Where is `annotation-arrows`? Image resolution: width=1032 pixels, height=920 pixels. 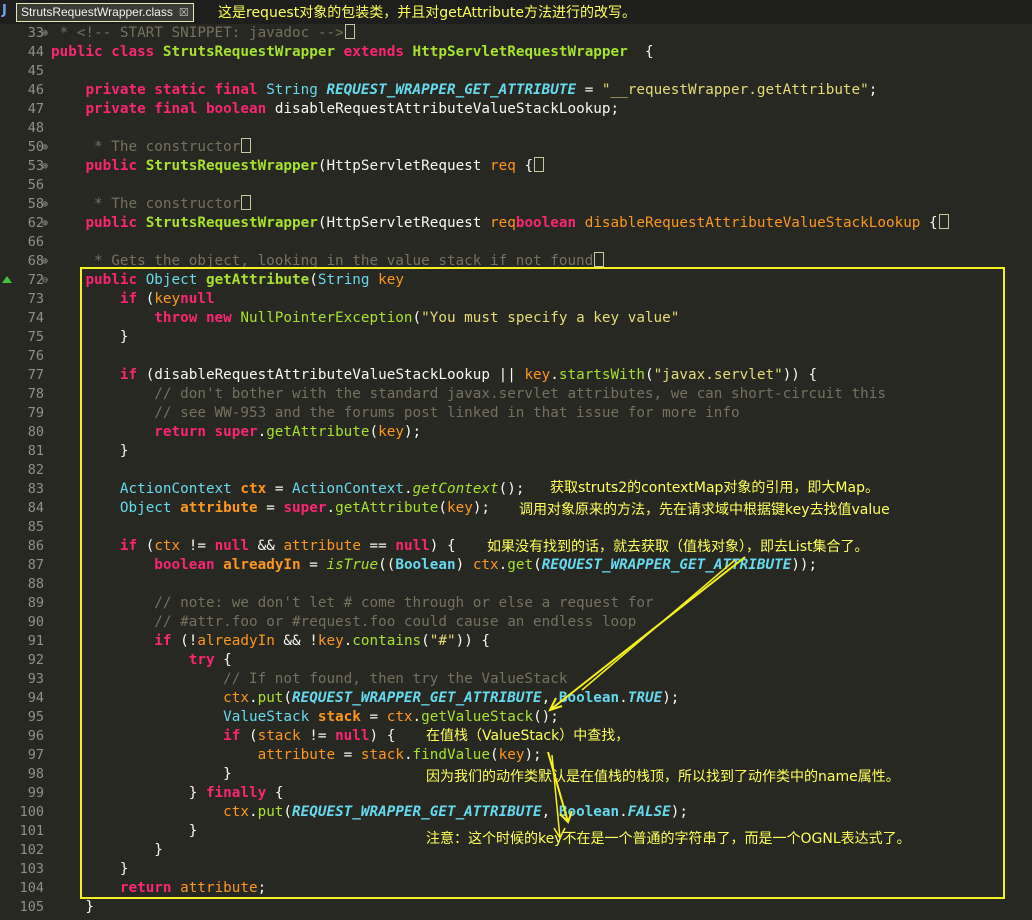
annotation-arrows is located at coordinates (646, 698).